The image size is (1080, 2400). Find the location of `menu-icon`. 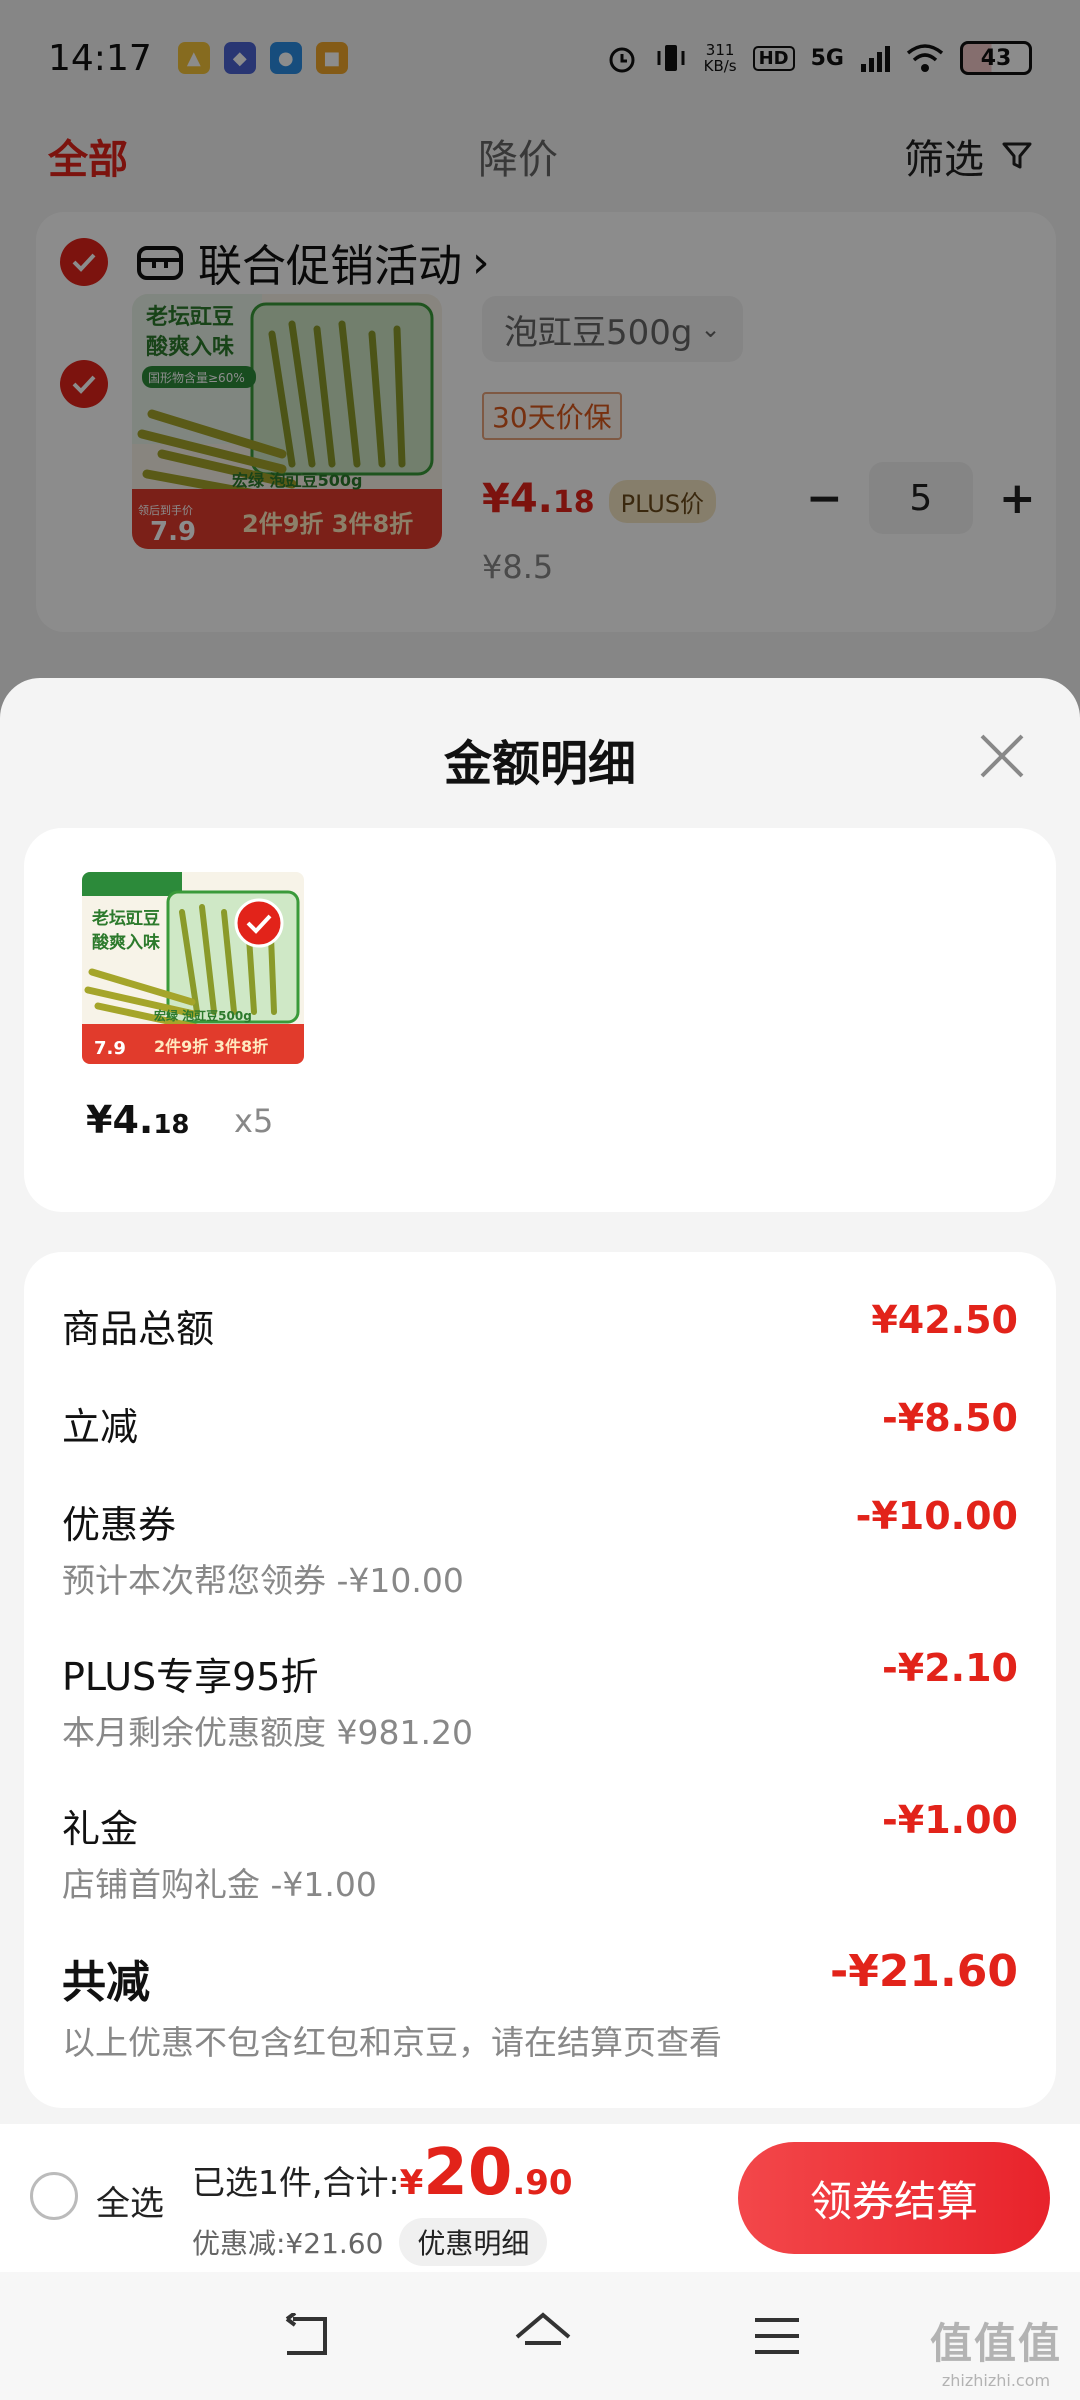

menu-icon is located at coordinates (777, 2336).